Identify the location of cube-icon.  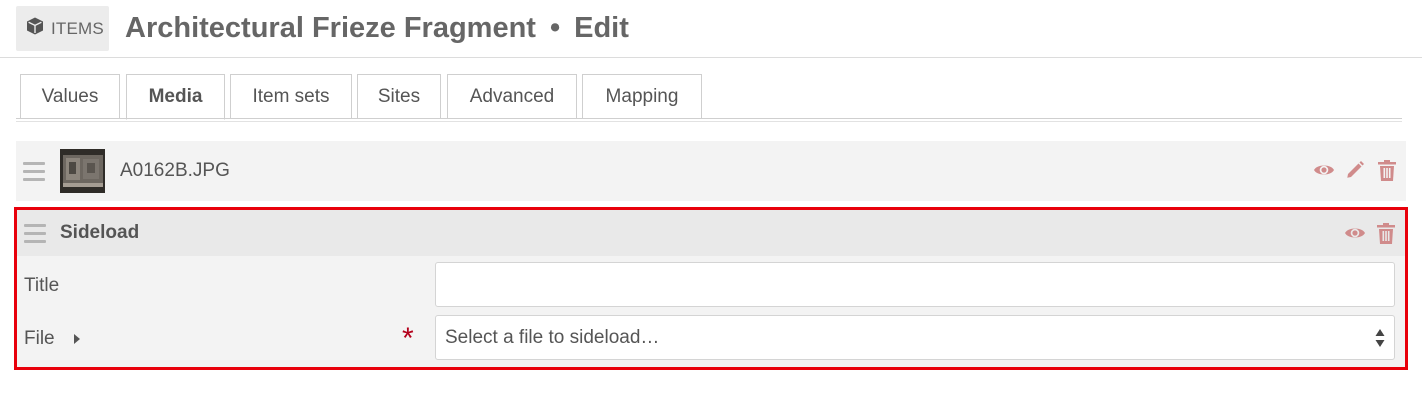
(35, 28).